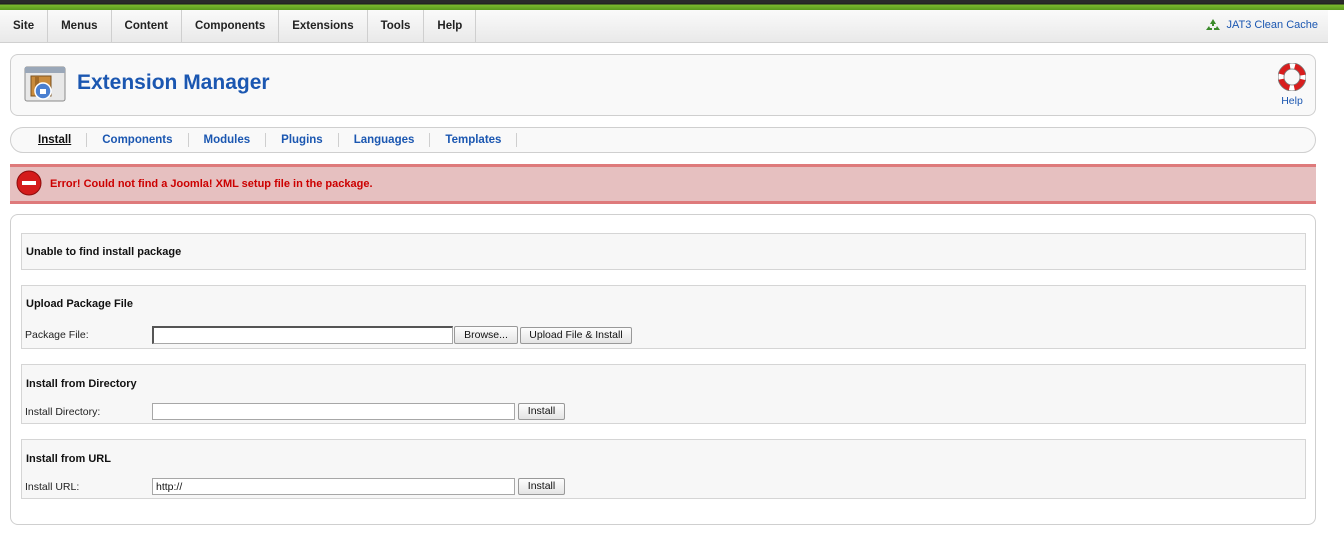  Describe the element at coordinates (45, 84) in the screenshot. I see `extension-manager-icon` at that location.